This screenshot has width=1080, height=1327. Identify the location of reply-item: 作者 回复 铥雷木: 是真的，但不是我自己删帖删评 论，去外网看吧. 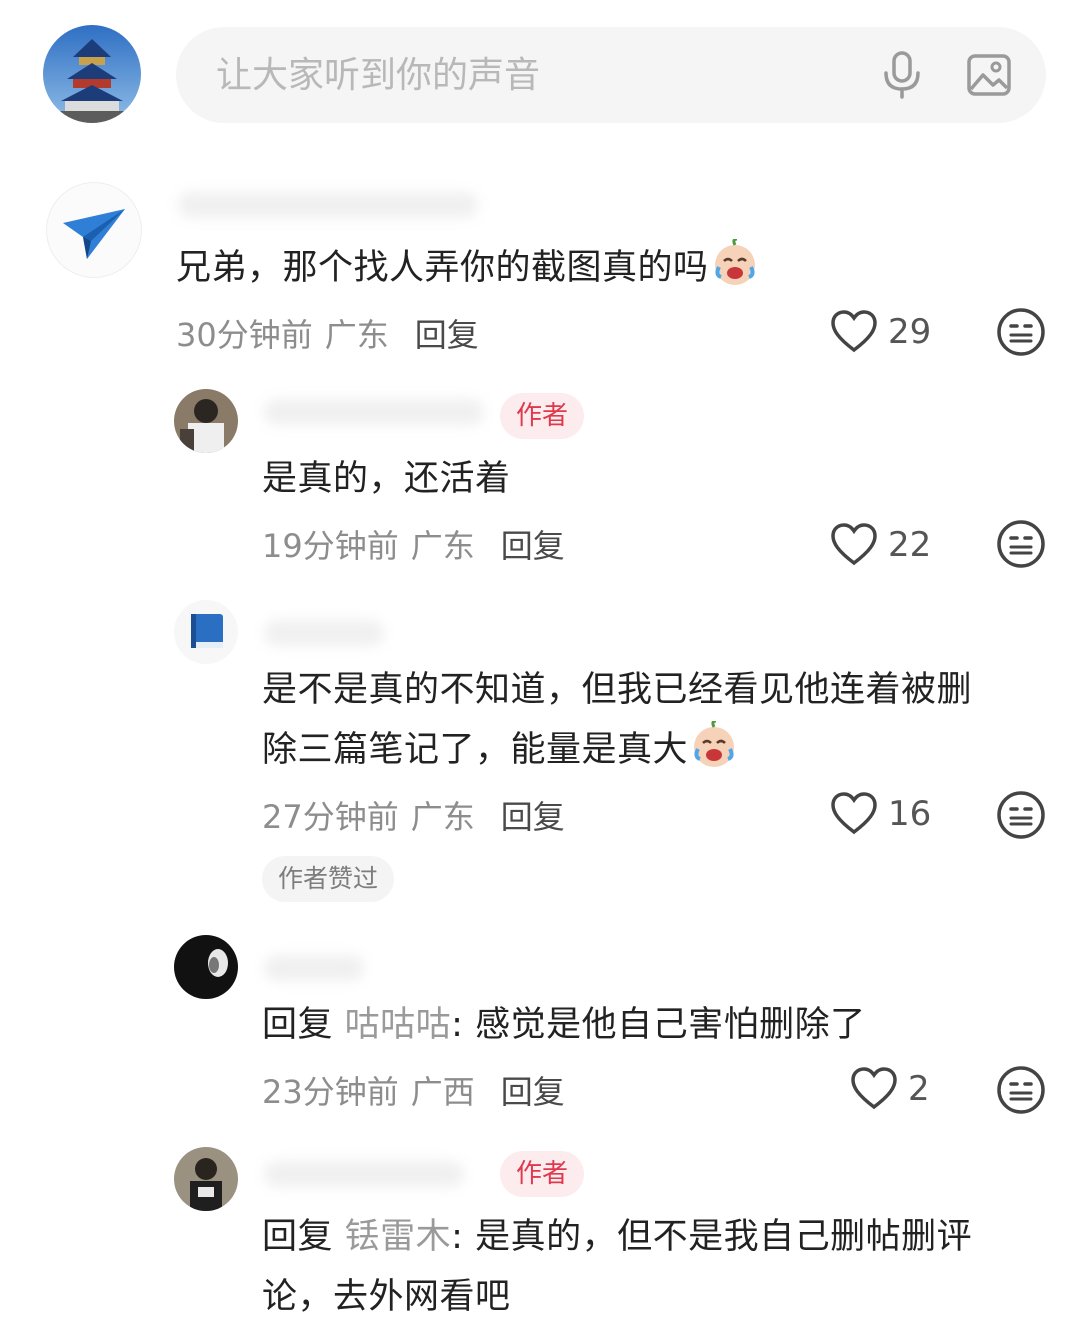
(540, 1236).